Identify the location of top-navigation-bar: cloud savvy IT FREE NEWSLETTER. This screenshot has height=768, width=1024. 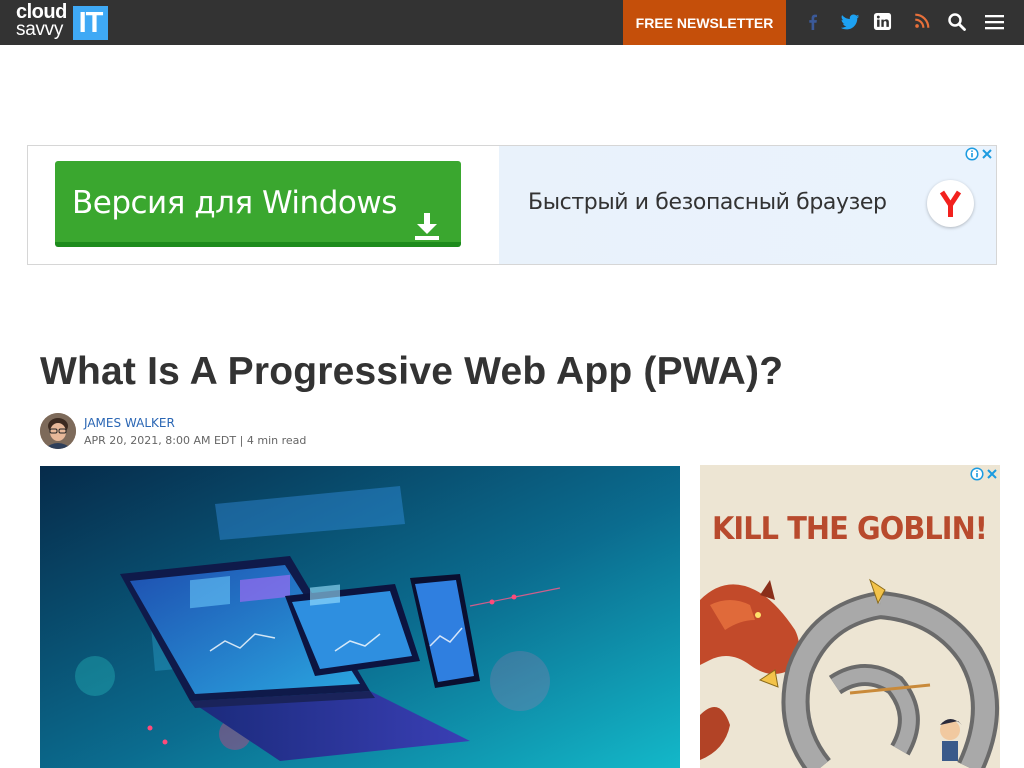
(512, 22).